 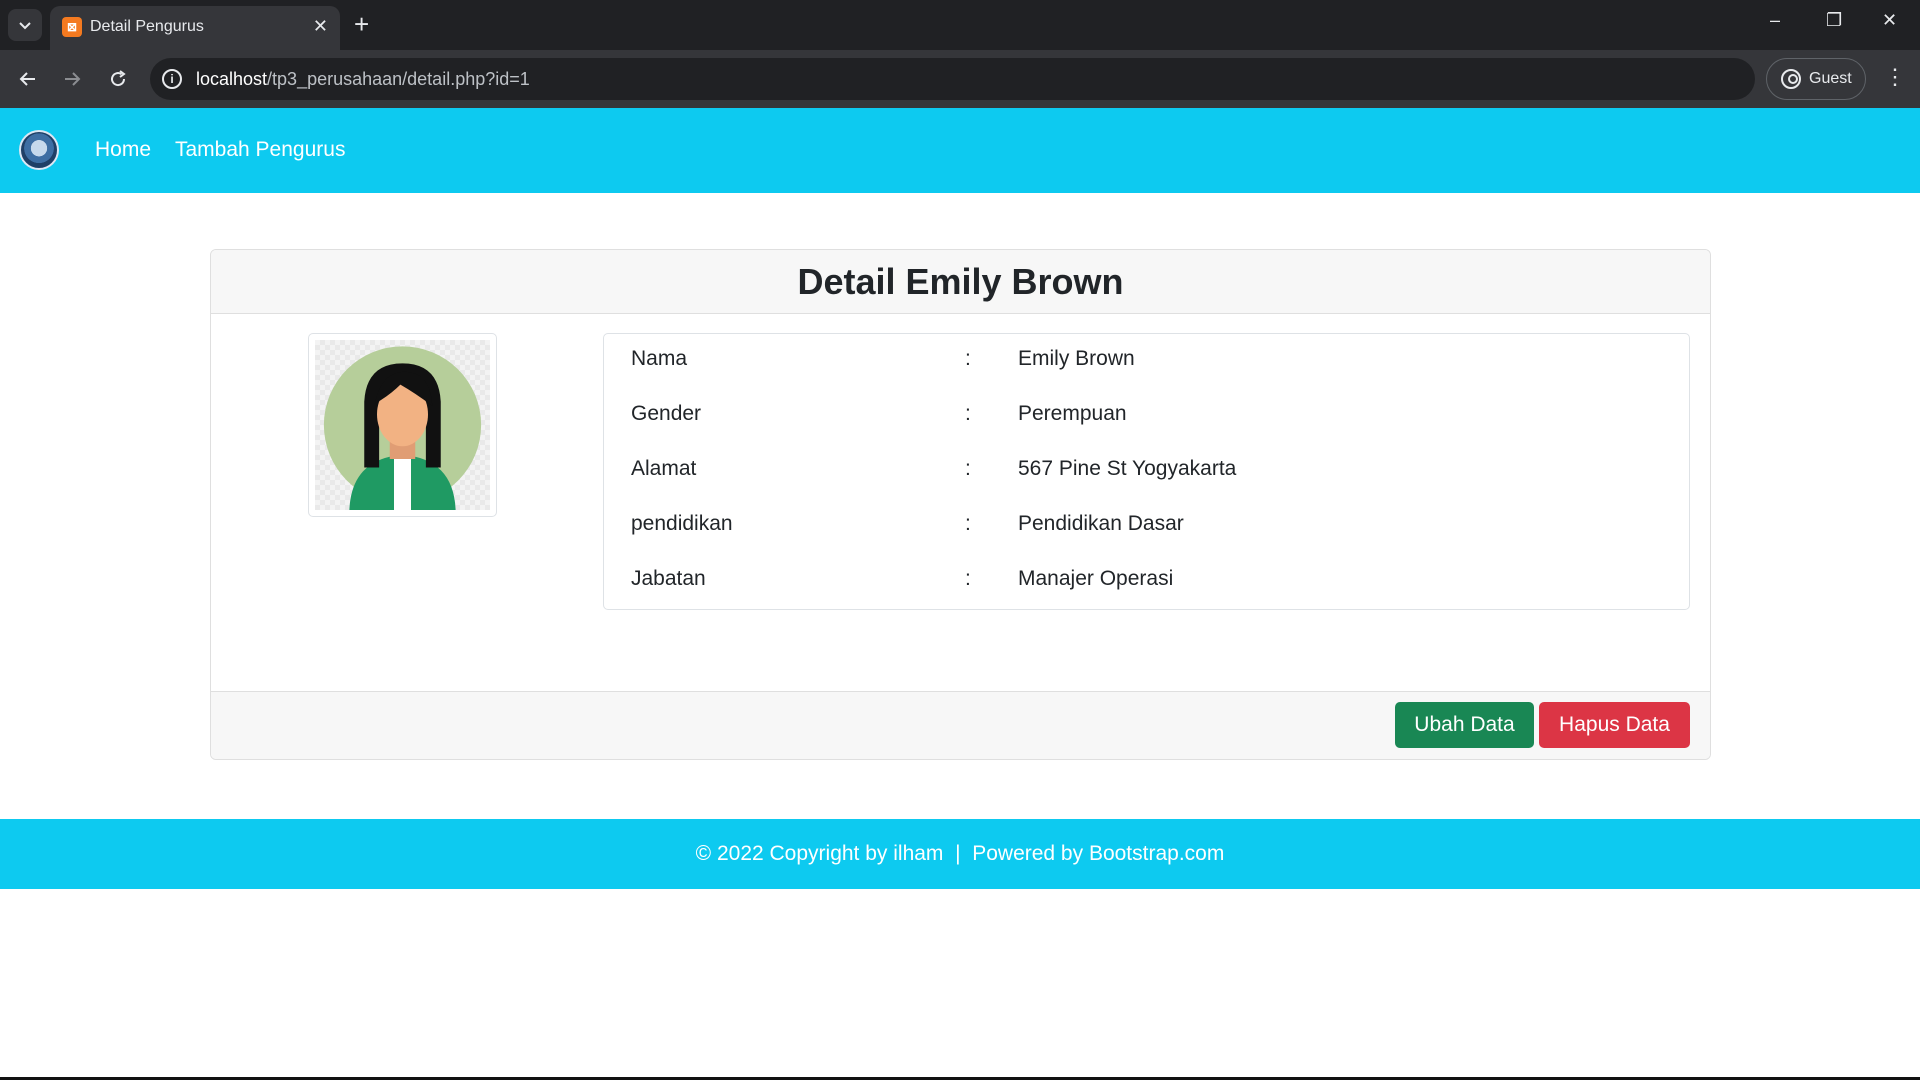 What do you see at coordinates (1775, 20) in the screenshot?
I see `minimize-icon: –` at bounding box center [1775, 20].